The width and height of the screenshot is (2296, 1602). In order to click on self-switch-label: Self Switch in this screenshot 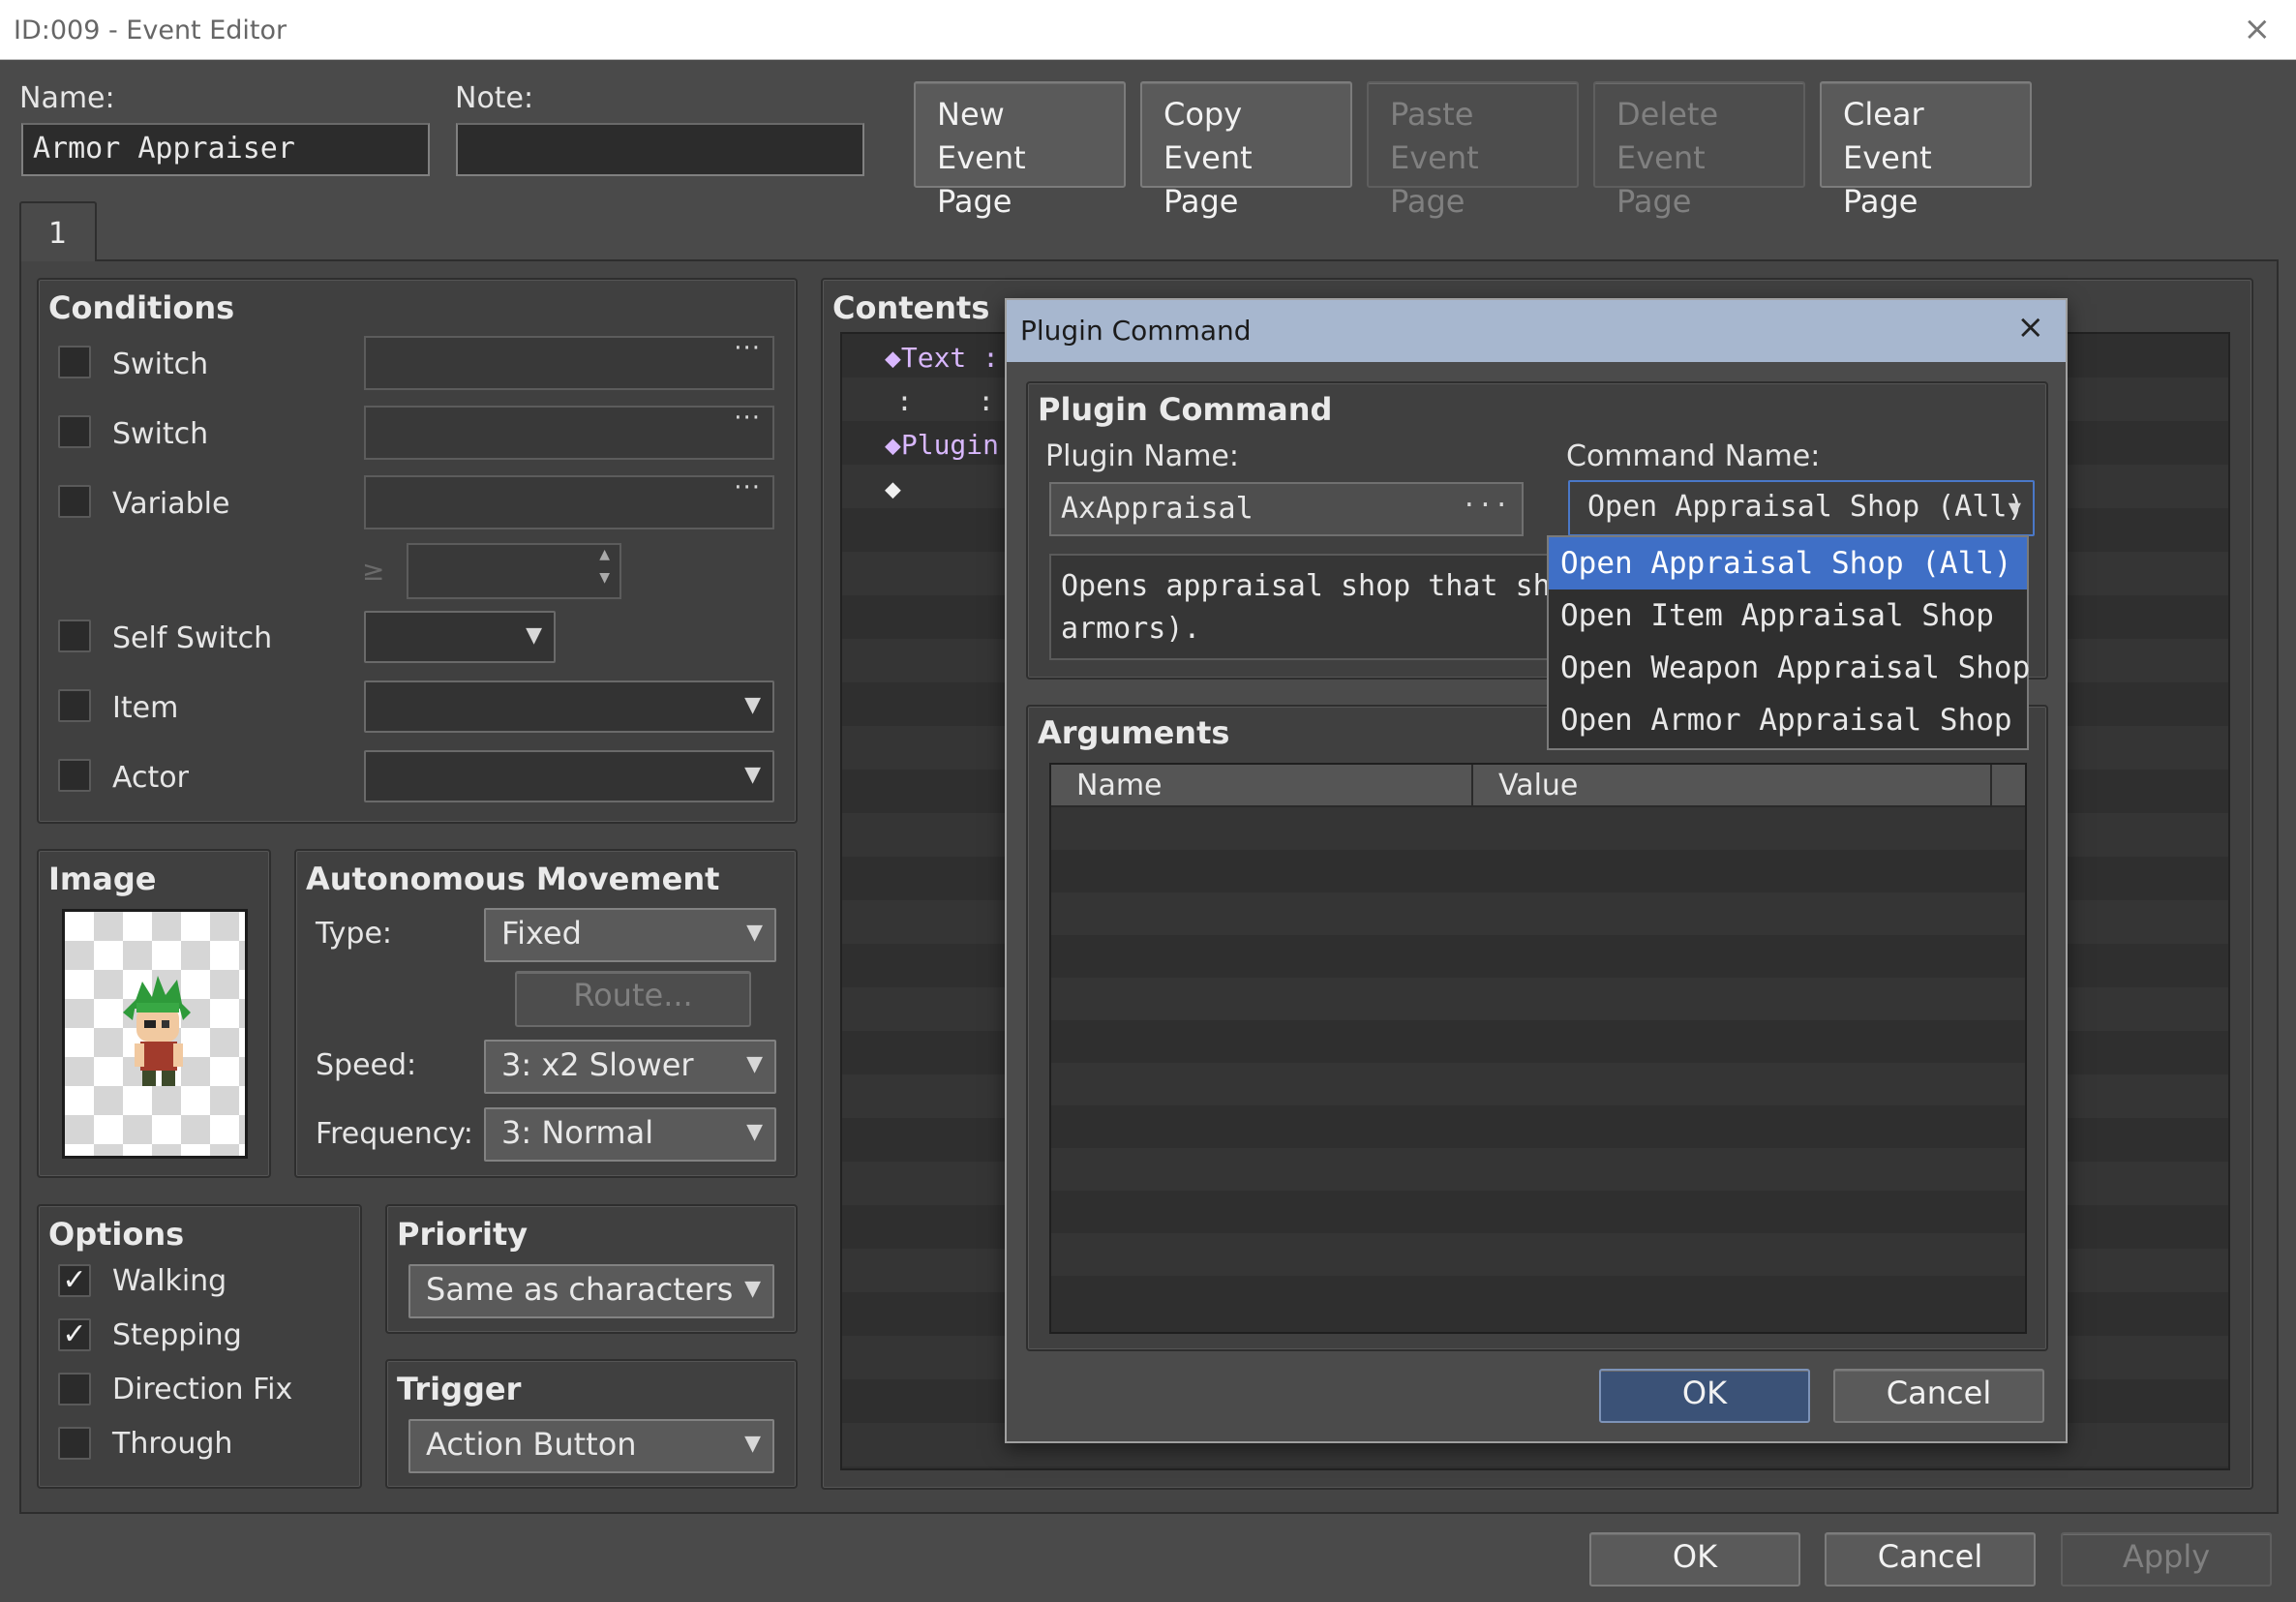, I will do `click(192, 638)`.